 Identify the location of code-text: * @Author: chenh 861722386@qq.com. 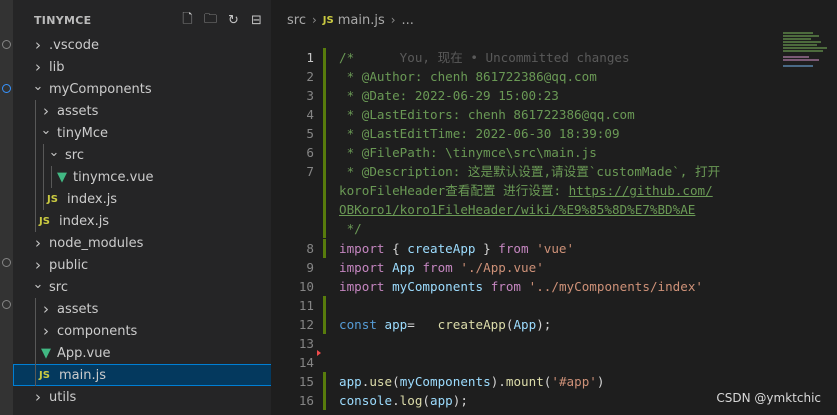
(468, 76).